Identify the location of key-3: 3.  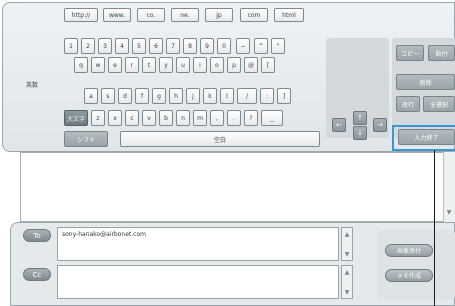
(105, 46).